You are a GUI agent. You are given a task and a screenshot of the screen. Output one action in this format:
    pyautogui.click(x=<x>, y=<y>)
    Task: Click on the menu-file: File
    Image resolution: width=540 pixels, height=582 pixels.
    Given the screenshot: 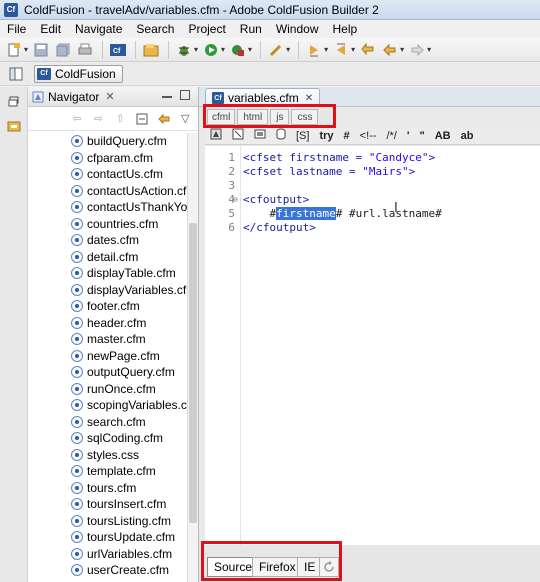 What is the action you would take?
    pyautogui.click(x=16, y=29)
    